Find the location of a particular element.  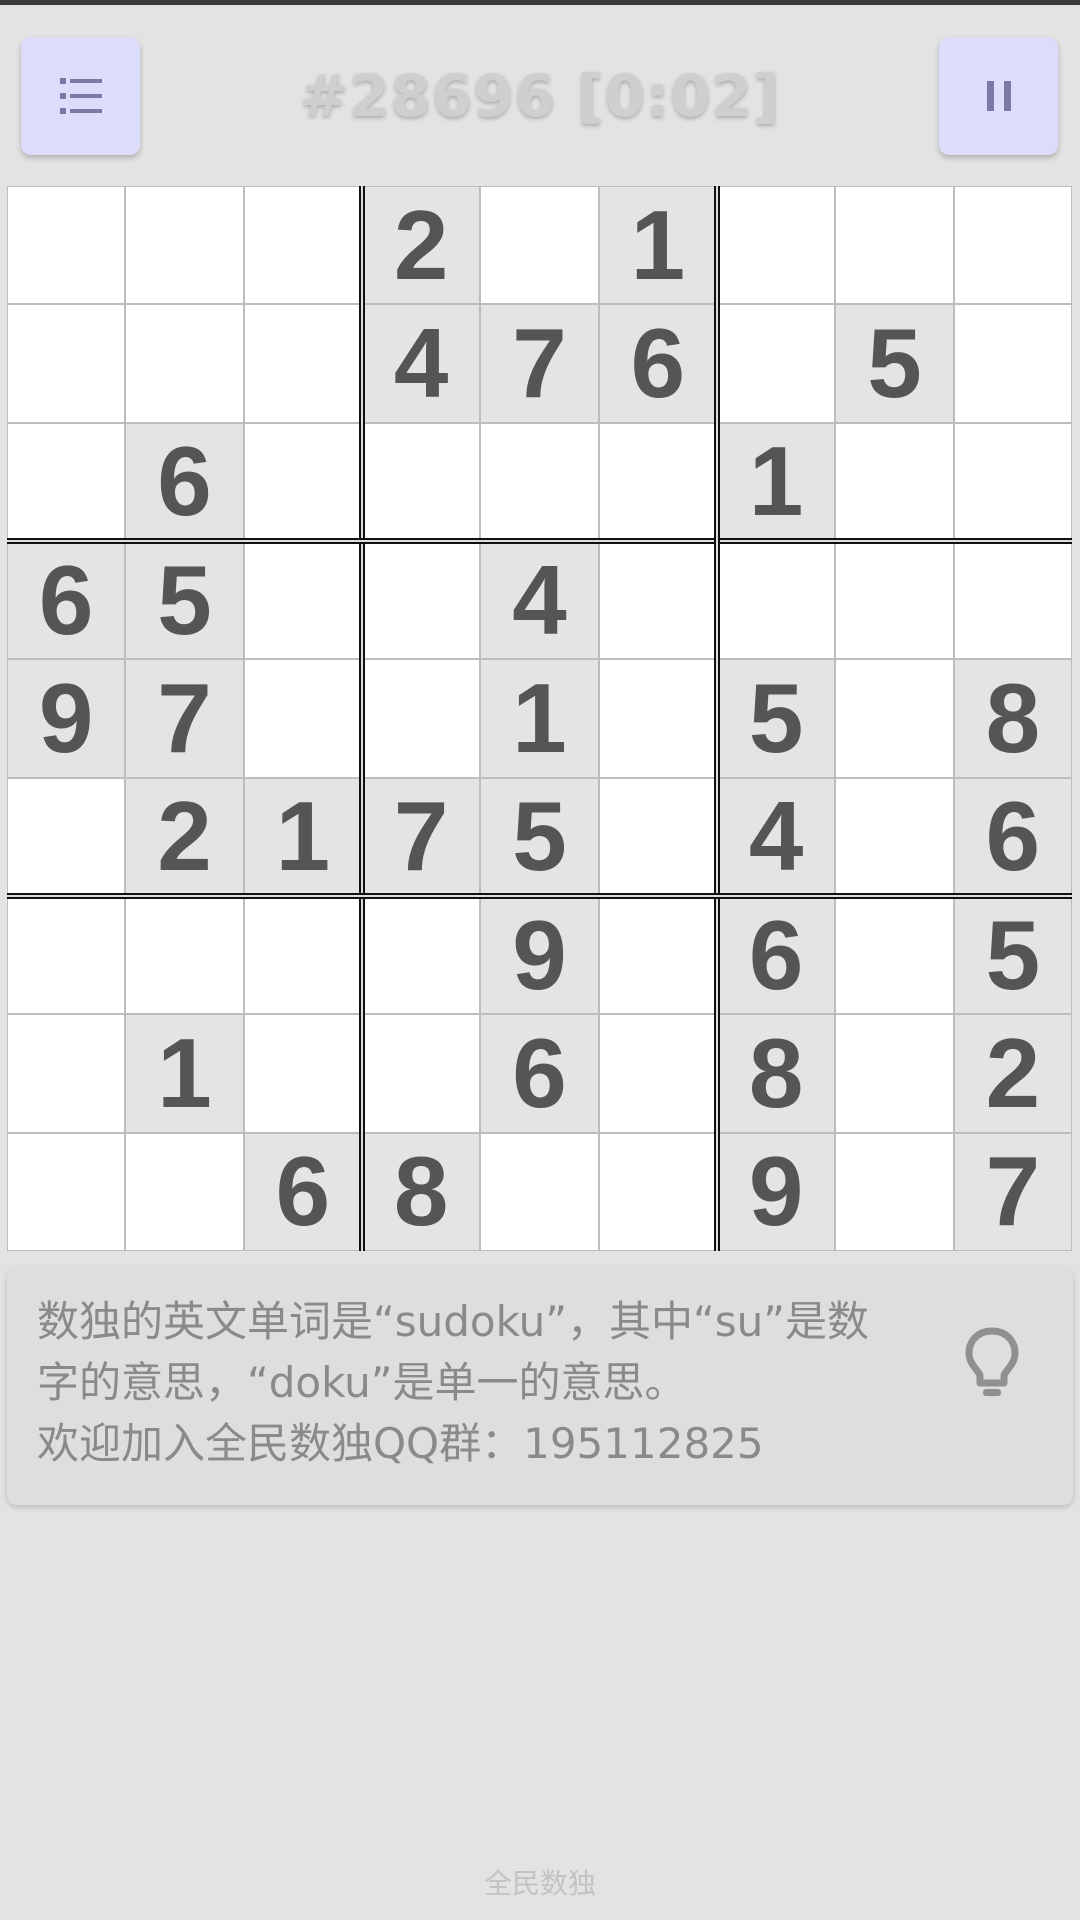

pause-icon is located at coordinates (998, 96).